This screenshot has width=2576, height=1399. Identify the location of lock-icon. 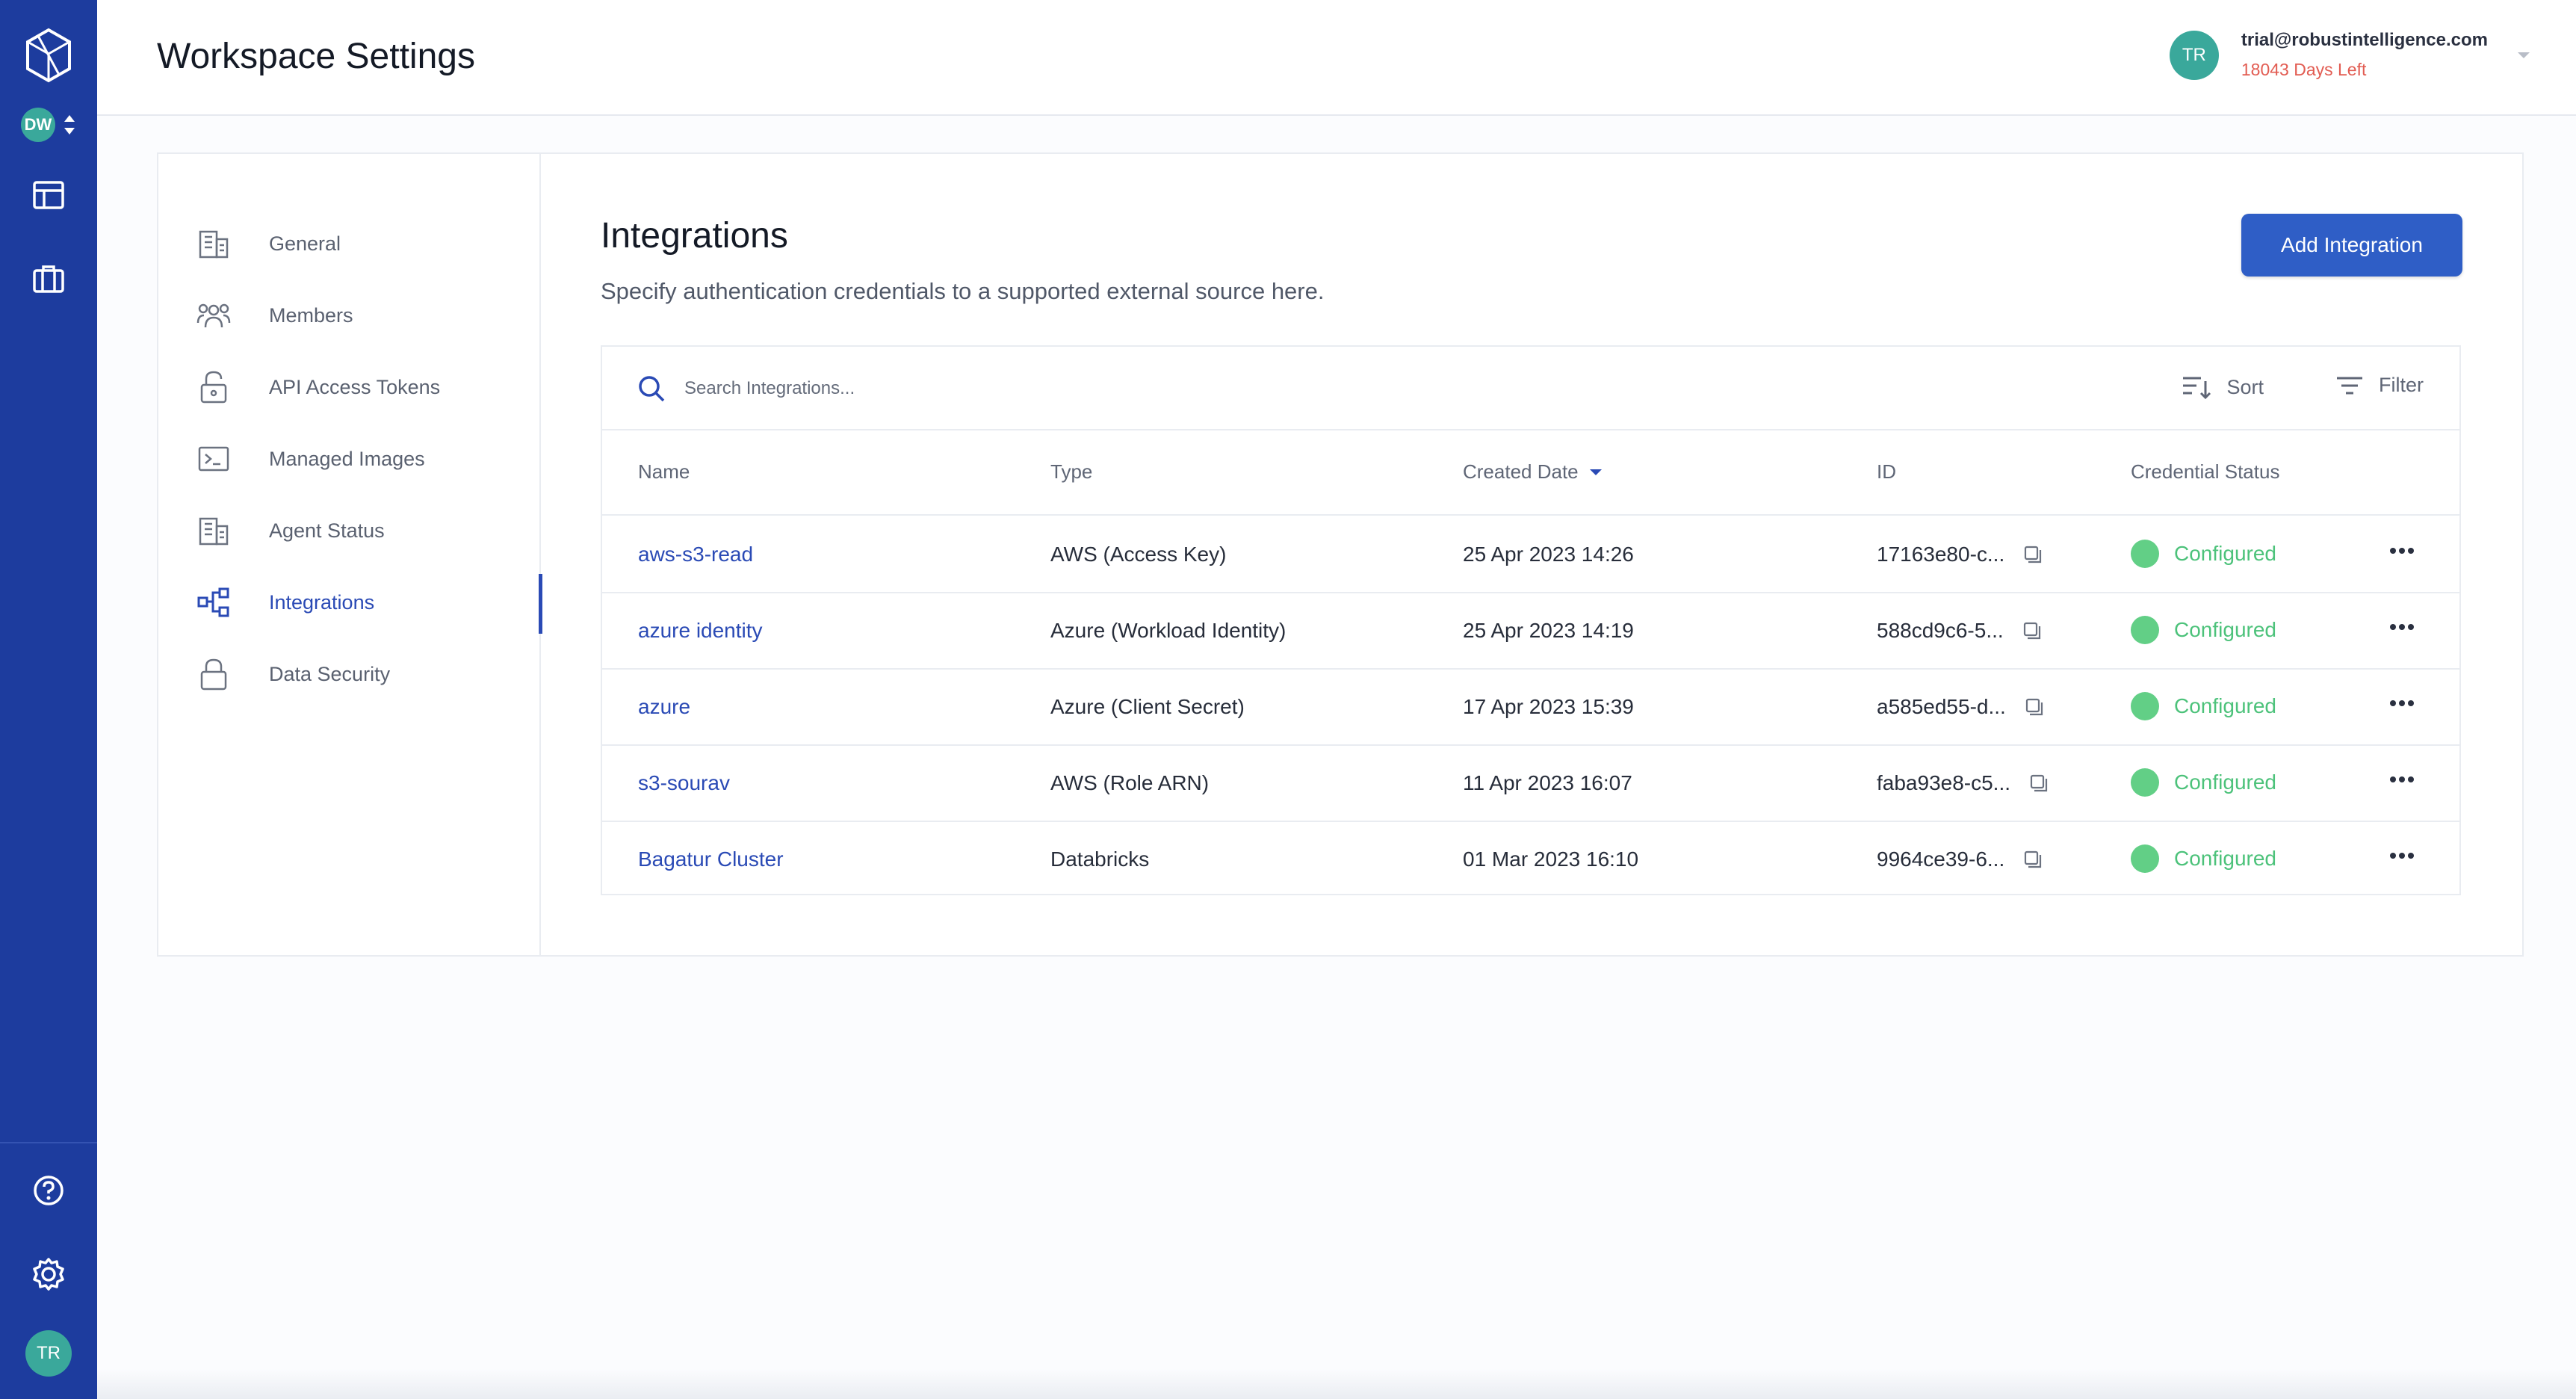
(214, 674).